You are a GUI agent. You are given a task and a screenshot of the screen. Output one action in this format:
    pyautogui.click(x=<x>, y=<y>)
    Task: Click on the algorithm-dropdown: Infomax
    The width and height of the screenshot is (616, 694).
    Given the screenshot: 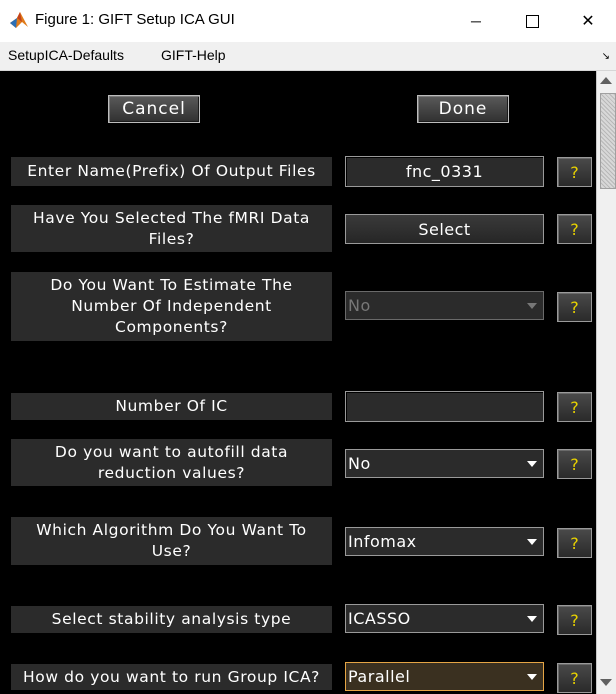 What is the action you would take?
    pyautogui.click(x=444, y=541)
    